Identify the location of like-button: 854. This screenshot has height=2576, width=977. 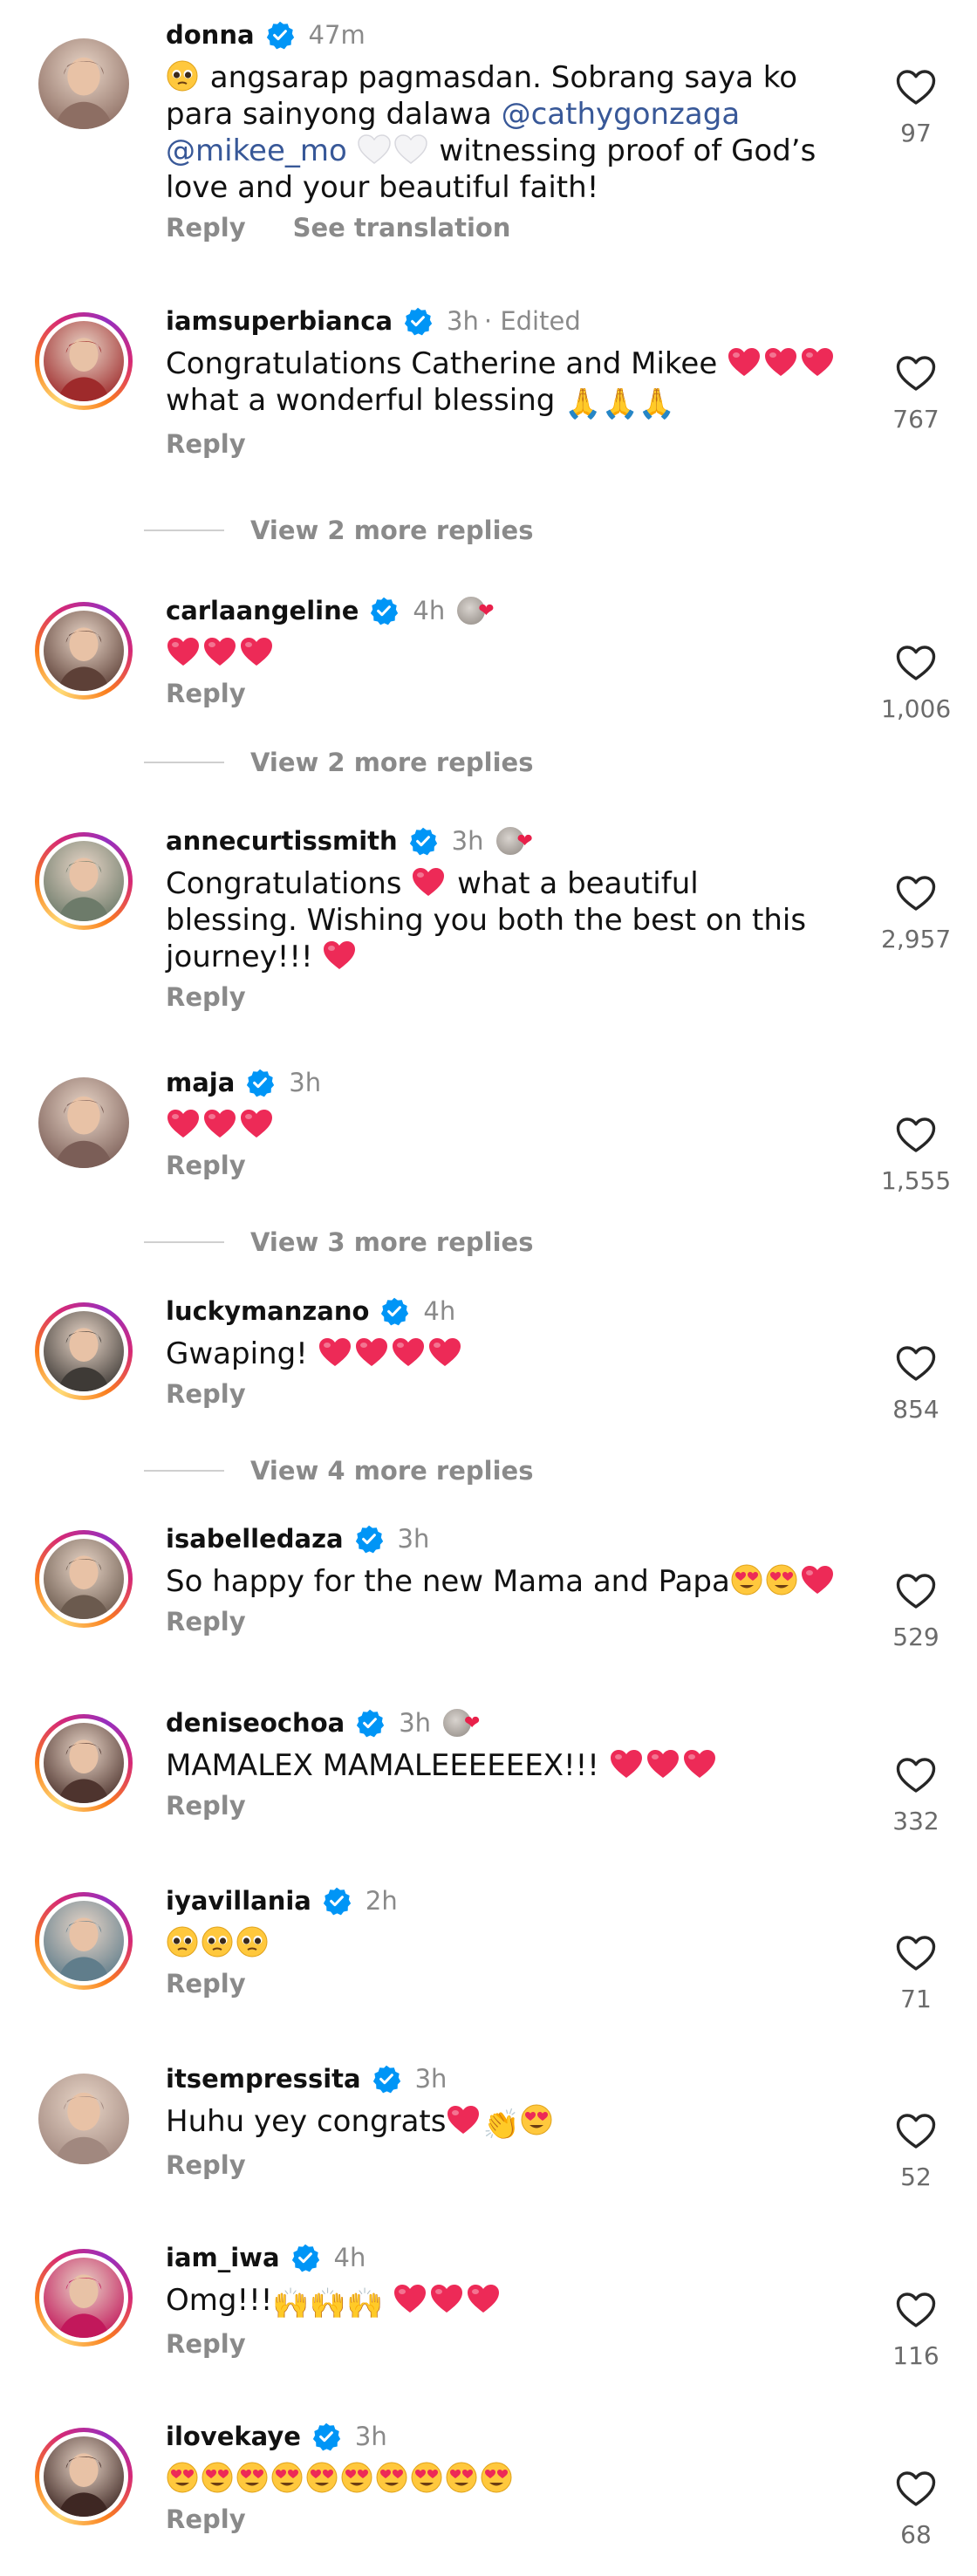
(916, 1384).